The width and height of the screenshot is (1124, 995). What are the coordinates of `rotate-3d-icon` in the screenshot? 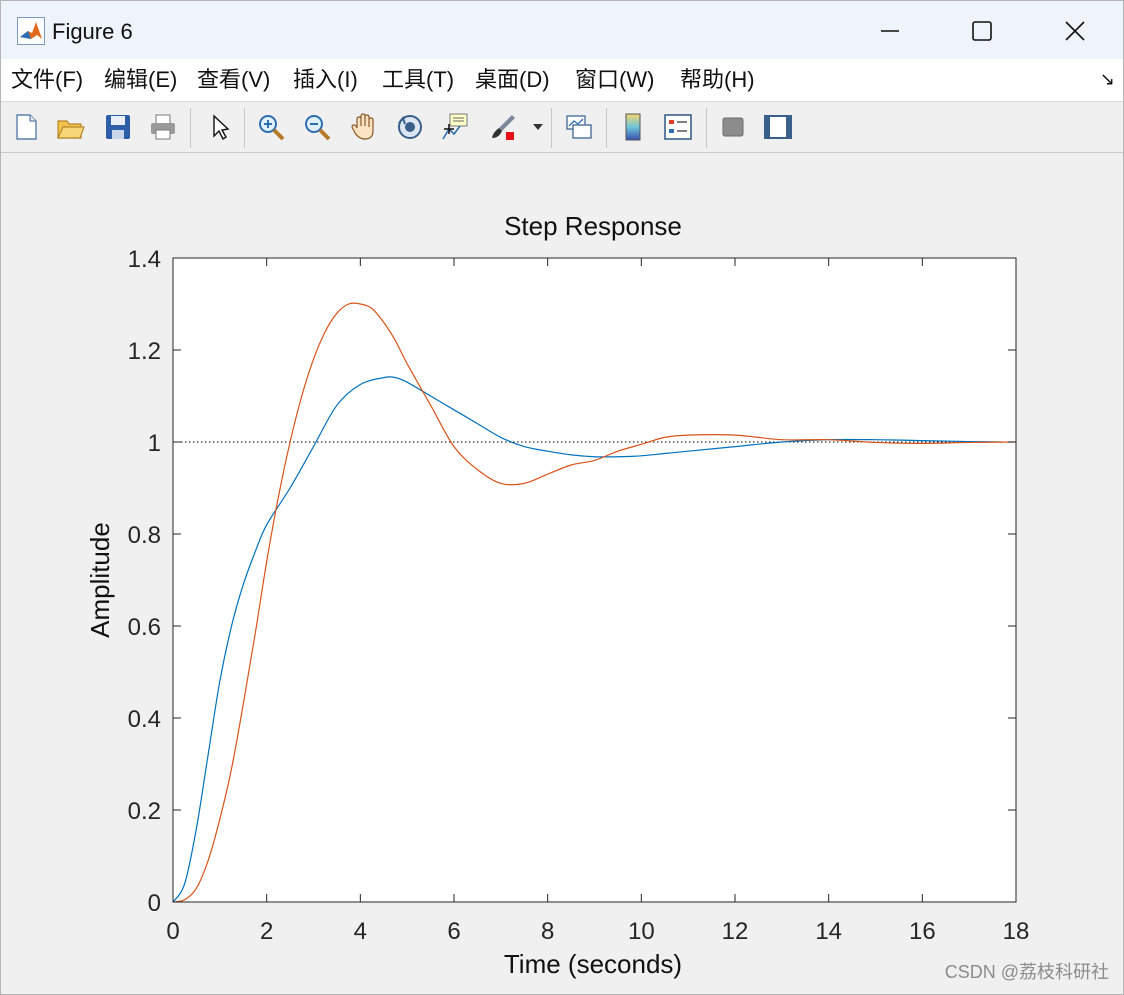 It's located at (410, 127).